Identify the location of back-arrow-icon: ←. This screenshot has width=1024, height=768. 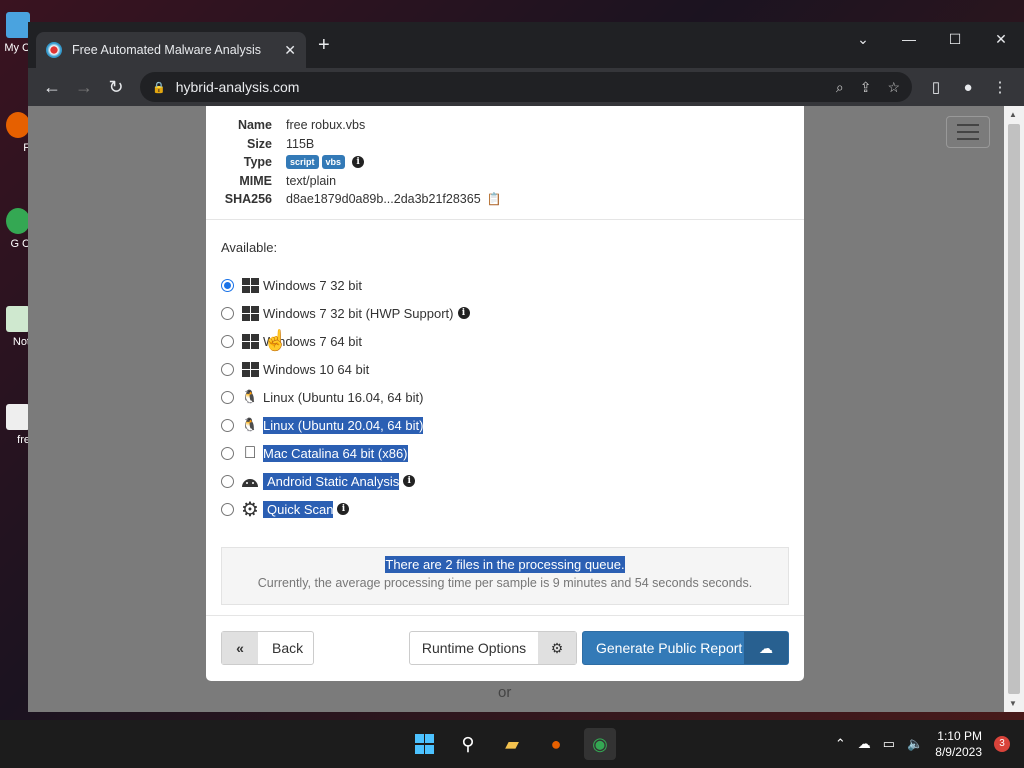
(52, 87).